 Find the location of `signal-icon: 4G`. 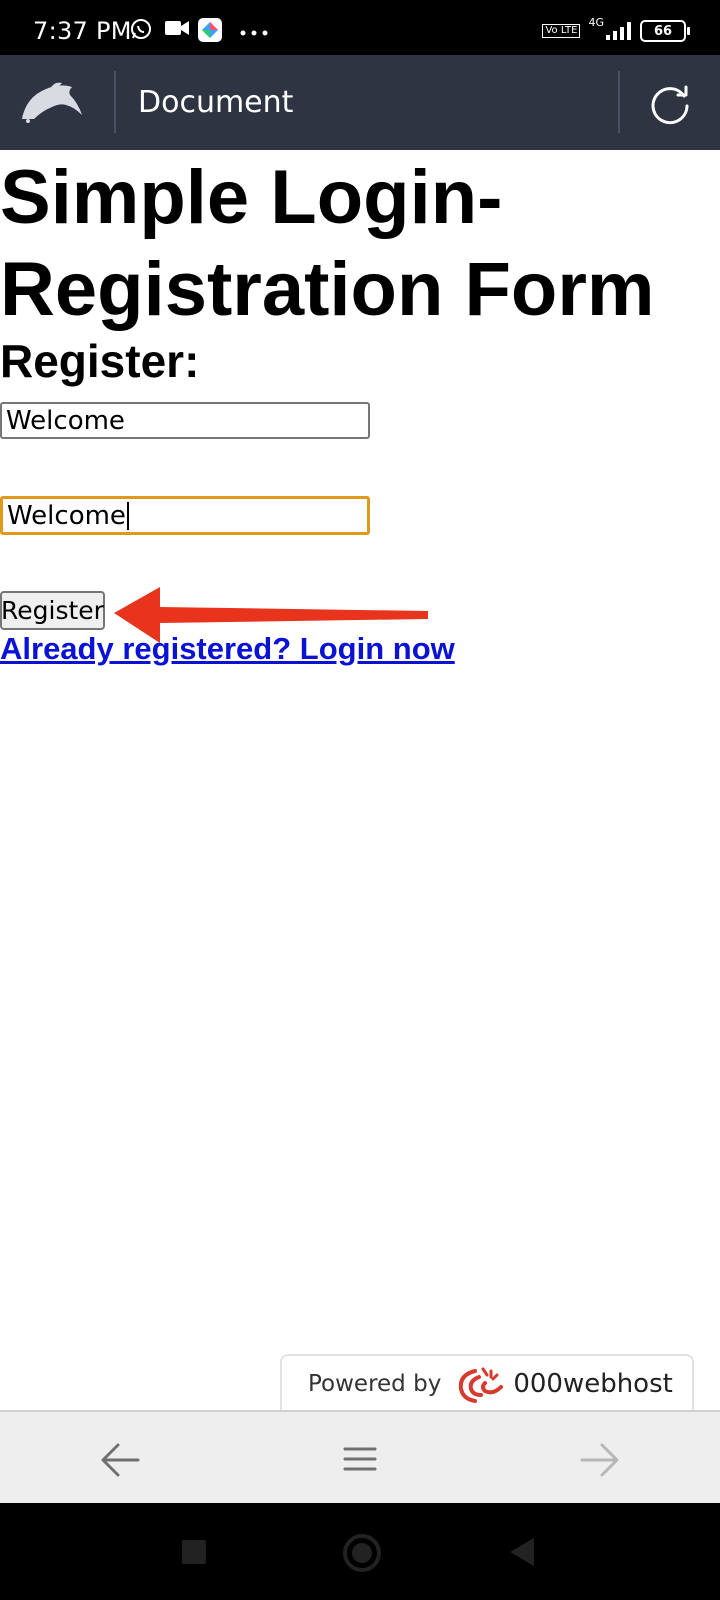

signal-icon: 4G is located at coordinates (610, 28).